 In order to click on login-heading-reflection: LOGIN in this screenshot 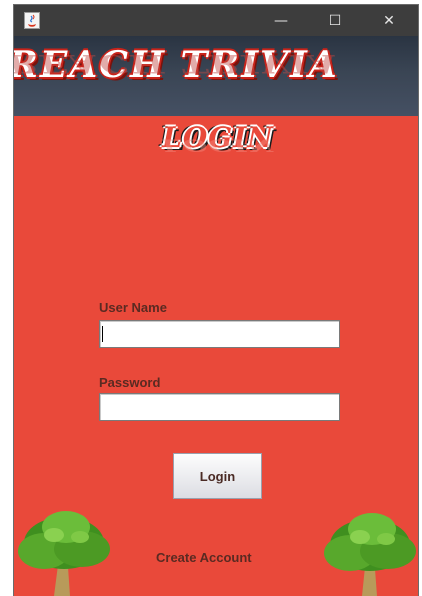, I will do `click(218, 145)`.